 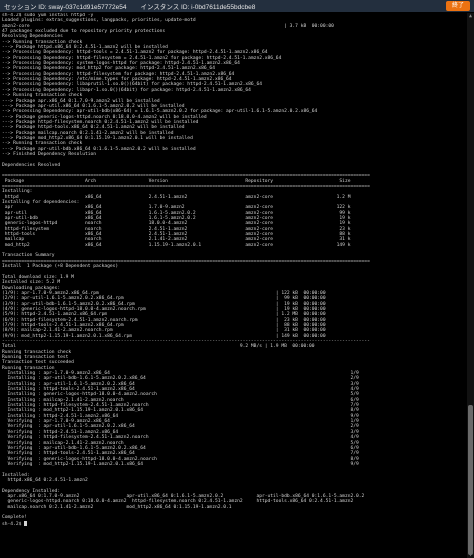 I want to click on terminate-button: 終了, so click(x=457, y=6).